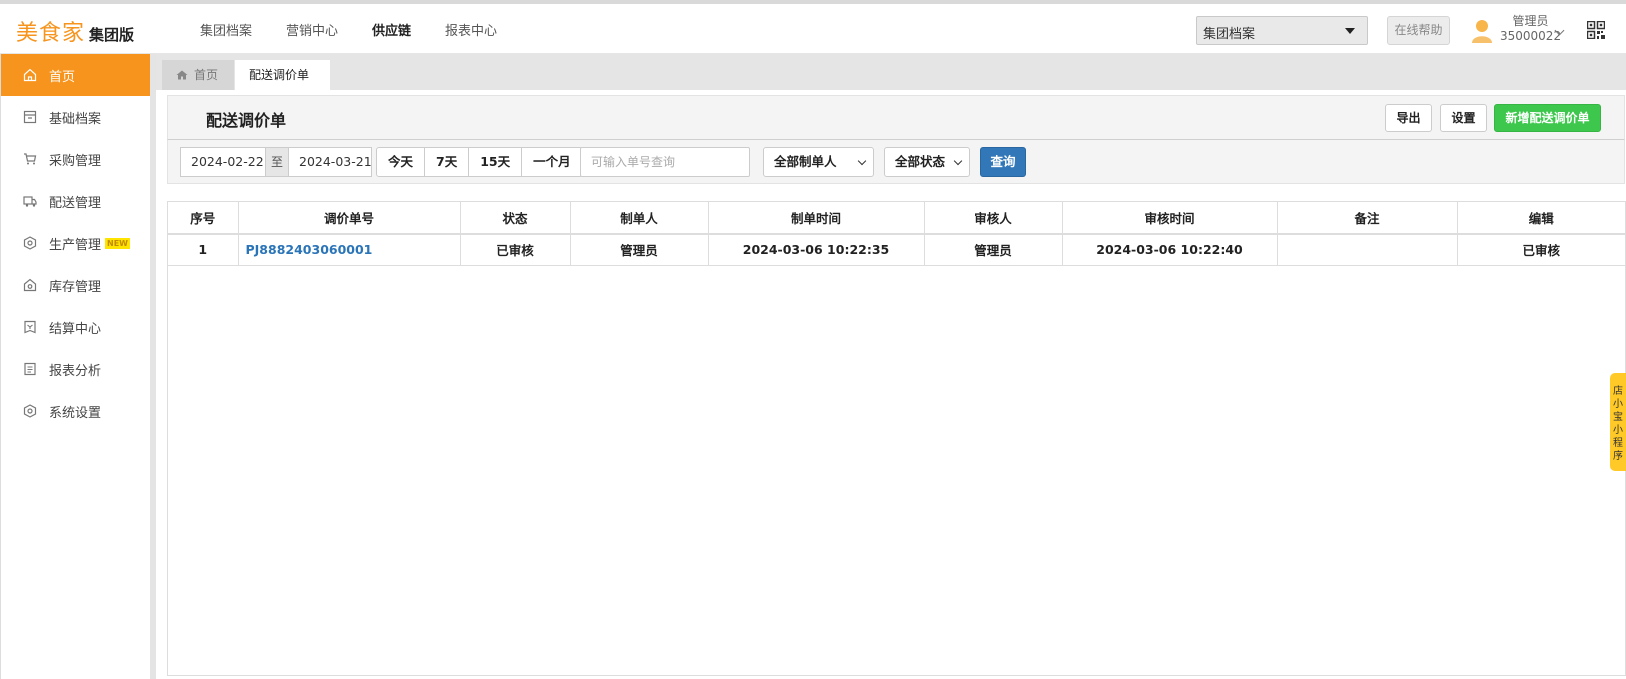 The image size is (1626, 679). What do you see at coordinates (1170, 250) in the screenshot?
I see `cell-review-time: 2024-03-06 10:22:40` at bounding box center [1170, 250].